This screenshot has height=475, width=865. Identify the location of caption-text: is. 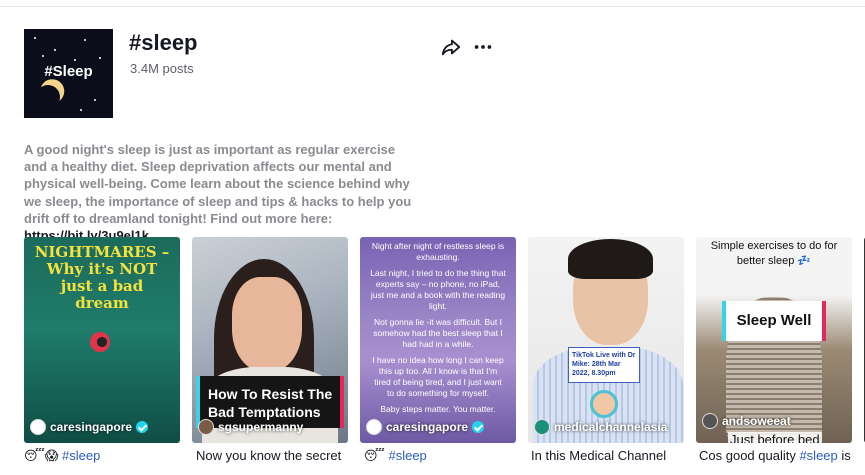
(844, 455).